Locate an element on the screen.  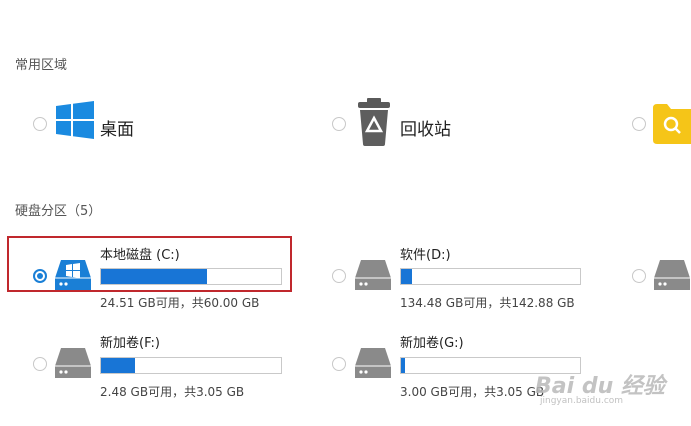
drive-g-info: 3.00 GB可用，共3.05 GB is located at coordinates (472, 392).